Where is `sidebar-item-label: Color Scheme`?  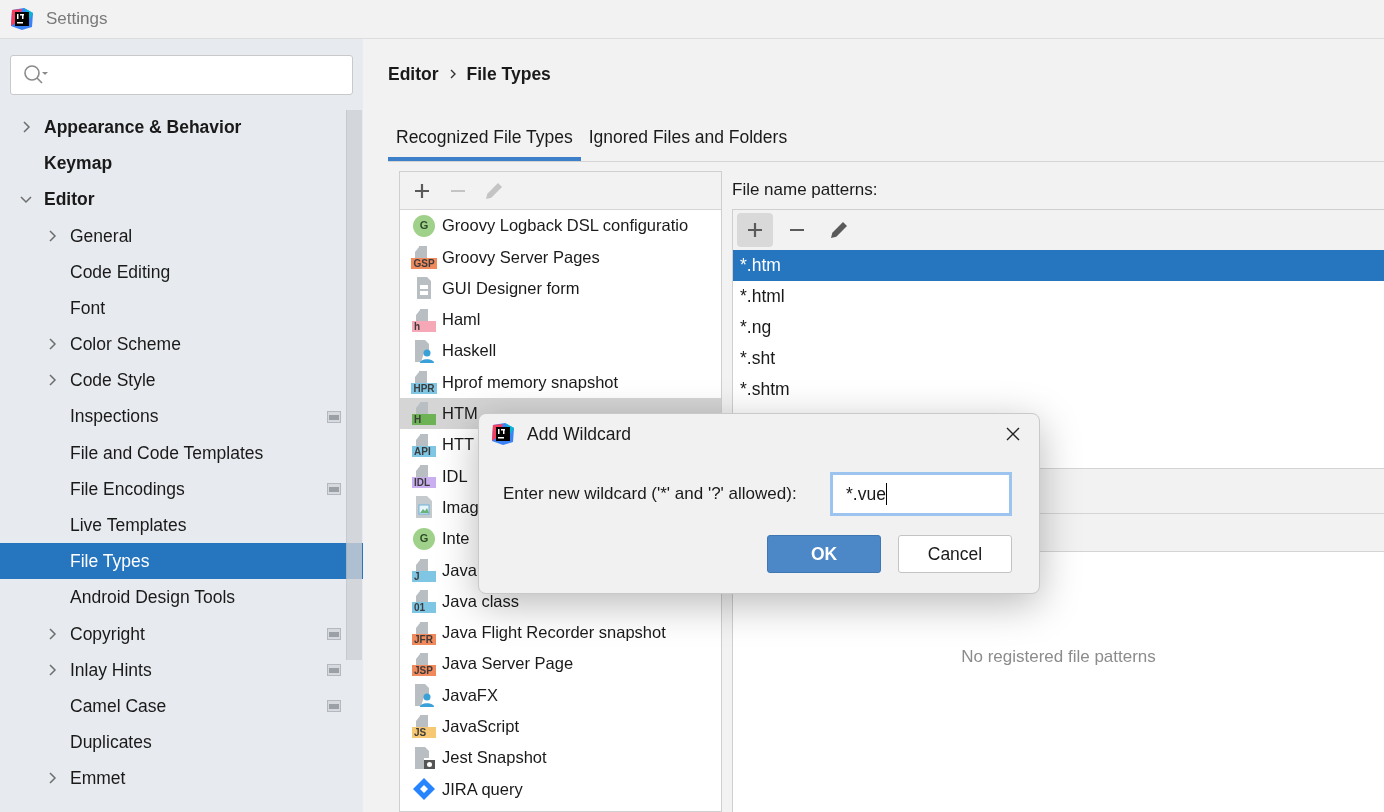 sidebar-item-label: Color Scheme is located at coordinates (125, 345).